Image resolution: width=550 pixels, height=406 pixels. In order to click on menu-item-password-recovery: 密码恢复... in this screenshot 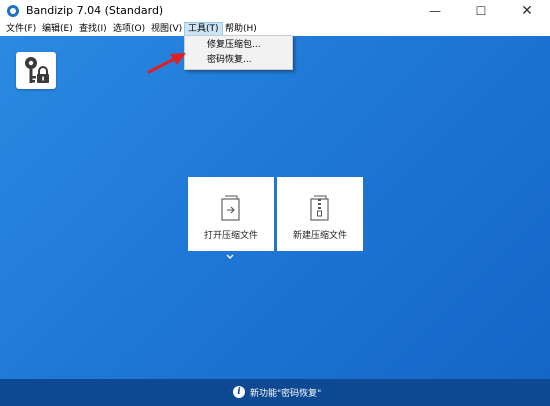, I will do `click(238, 60)`.